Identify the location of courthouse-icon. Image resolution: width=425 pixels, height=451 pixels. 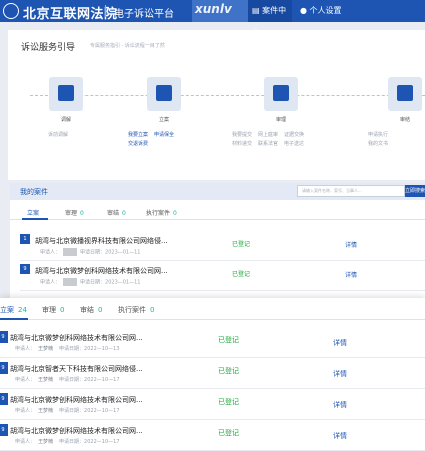
(281, 93).